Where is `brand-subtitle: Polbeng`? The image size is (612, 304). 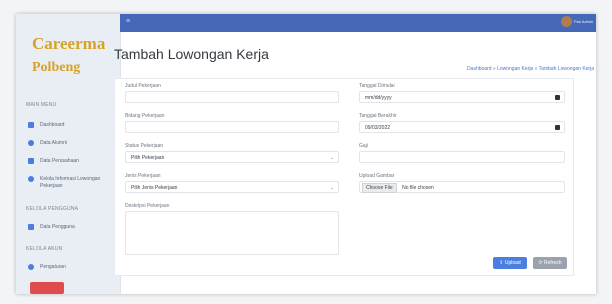 brand-subtitle: Polbeng is located at coordinates (56, 67).